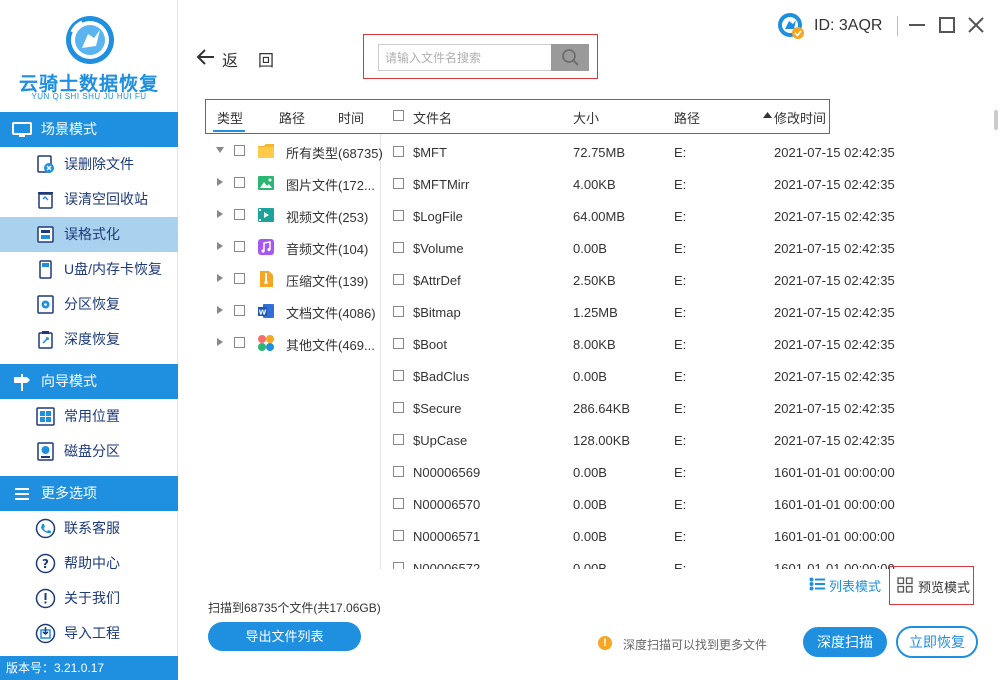 The width and height of the screenshot is (1000, 680). I want to click on folder-icon, so click(266, 151).